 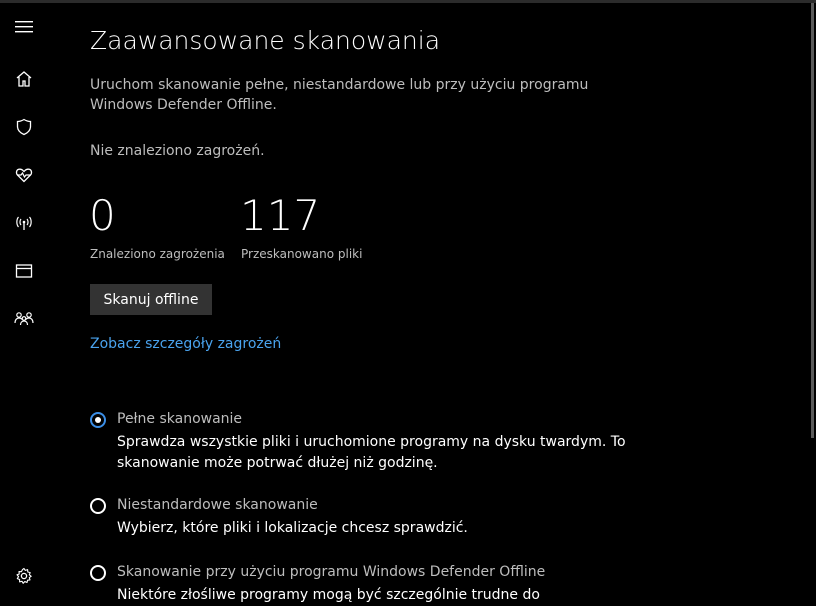 I want to click on home-icon, so click(x=24, y=79).